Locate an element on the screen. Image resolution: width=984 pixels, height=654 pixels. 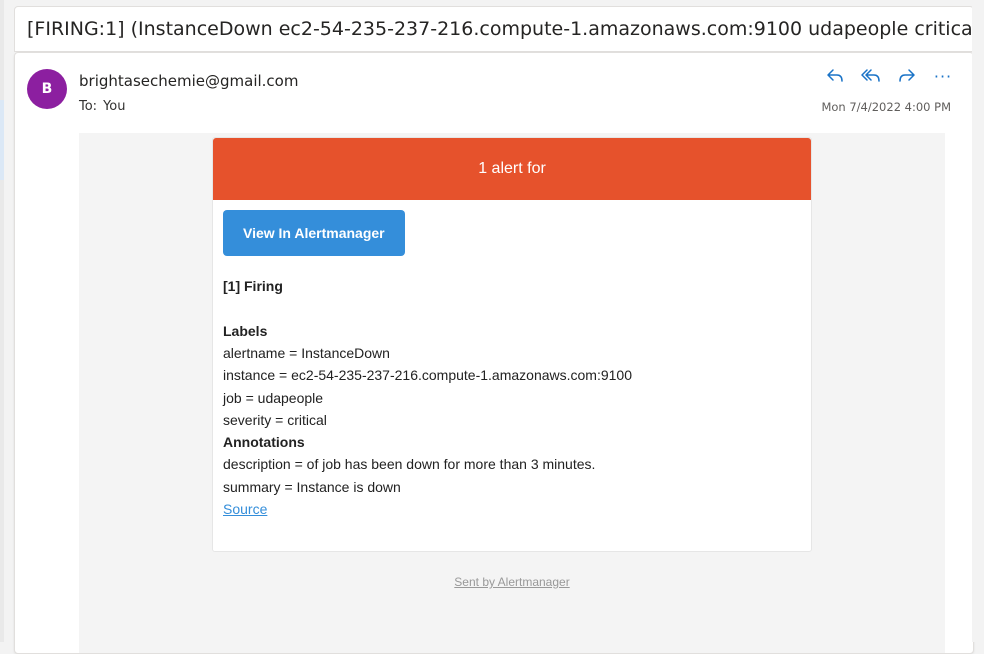
label-key: instance is located at coordinates (257, 375).